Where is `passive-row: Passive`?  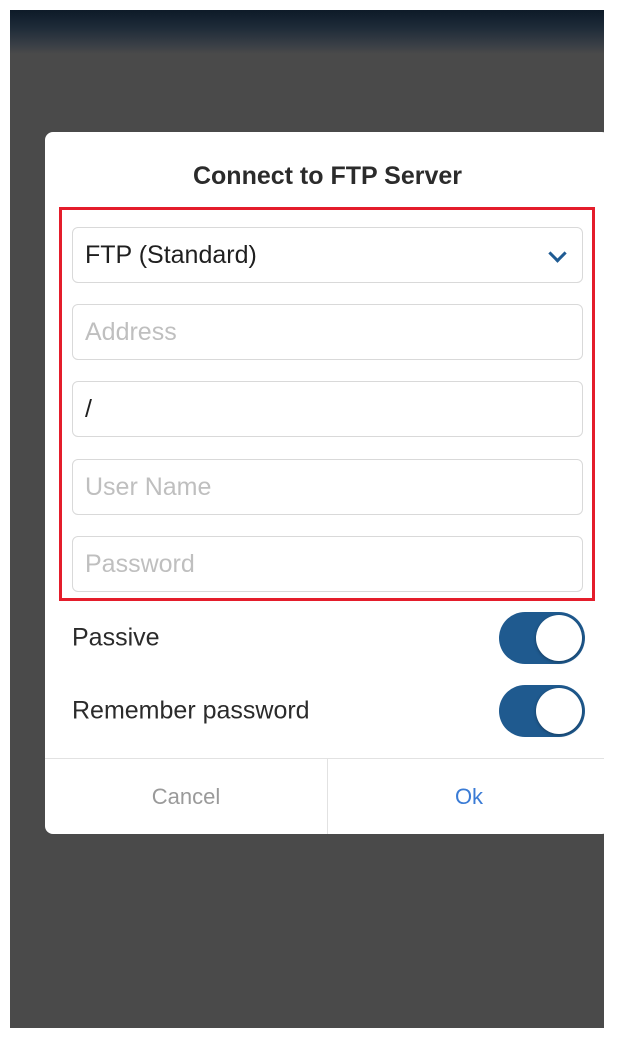 passive-row: Passive is located at coordinates (328, 638).